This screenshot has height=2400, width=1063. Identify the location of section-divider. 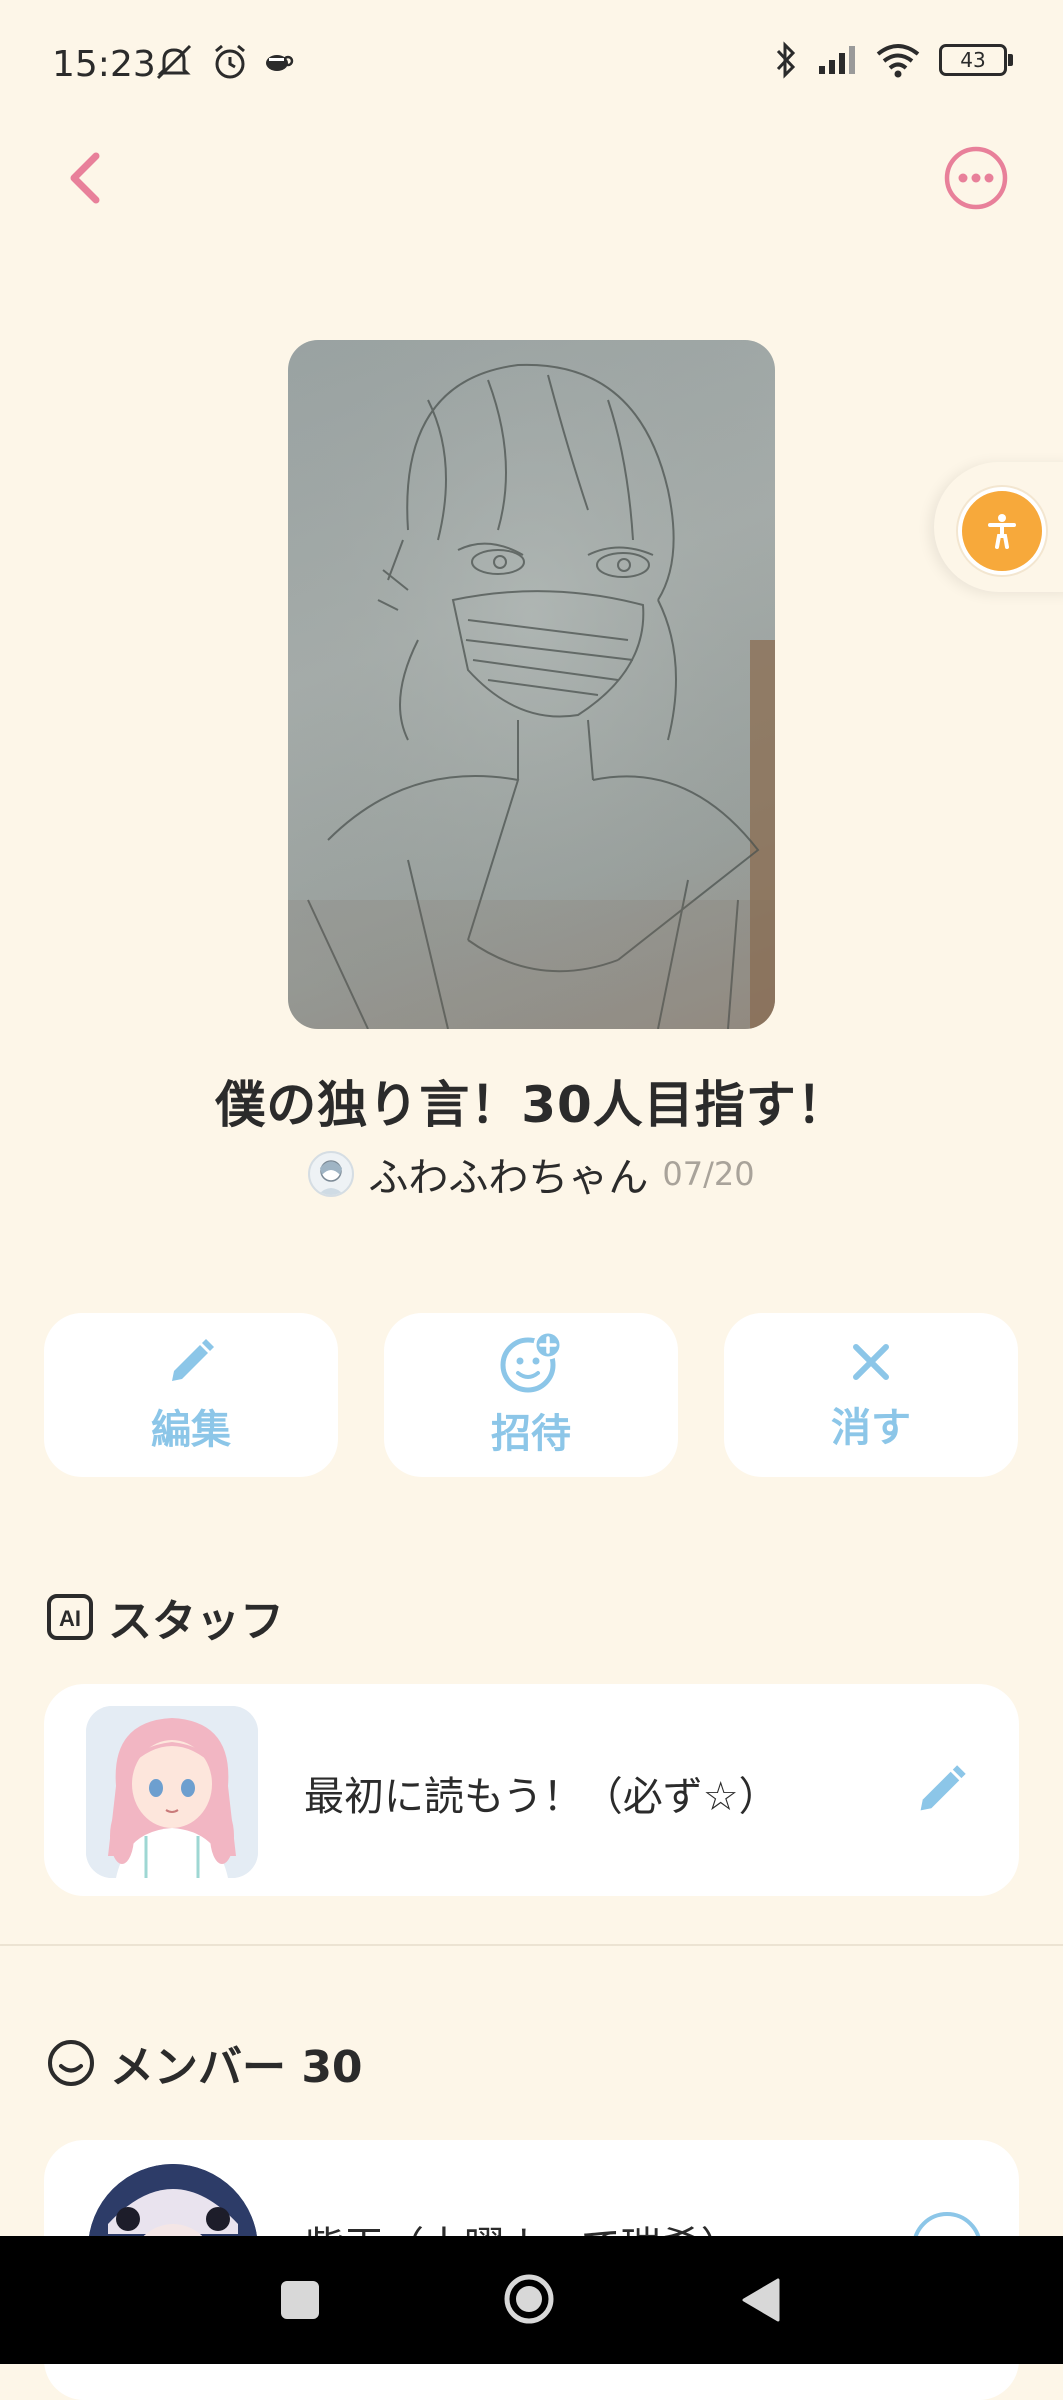
(531, 1945).